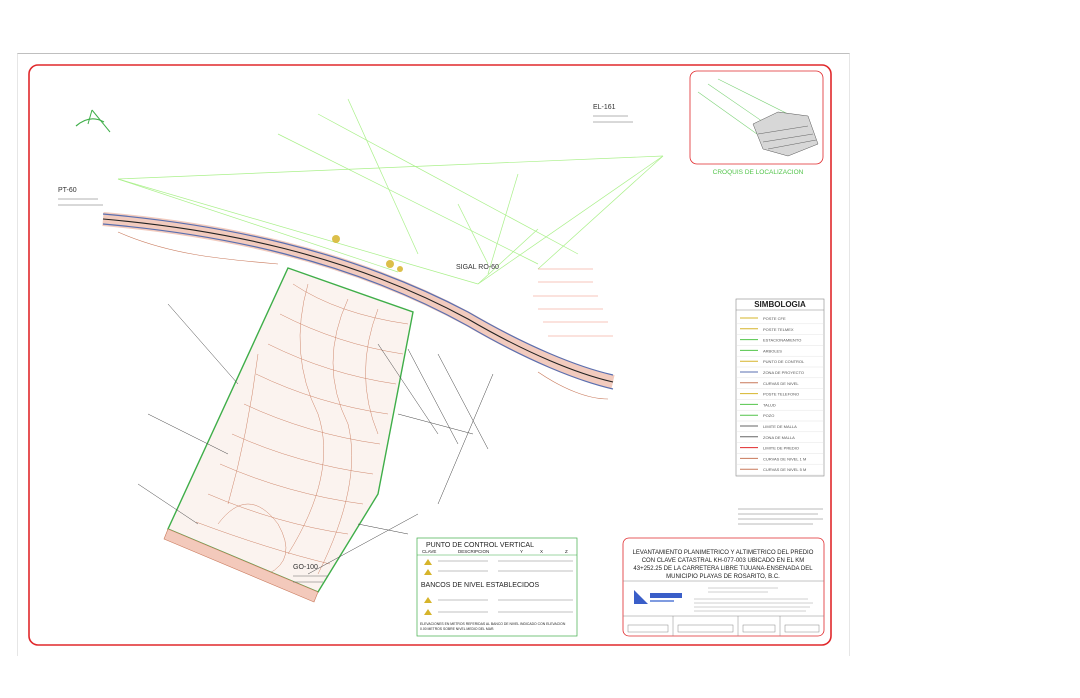 The width and height of the screenshot is (1080, 698). What do you see at coordinates (480, 585) in the screenshot?
I see `control-table-subtitle: BANCOS DE NIVEL ESTABLECIDOS` at bounding box center [480, 585].